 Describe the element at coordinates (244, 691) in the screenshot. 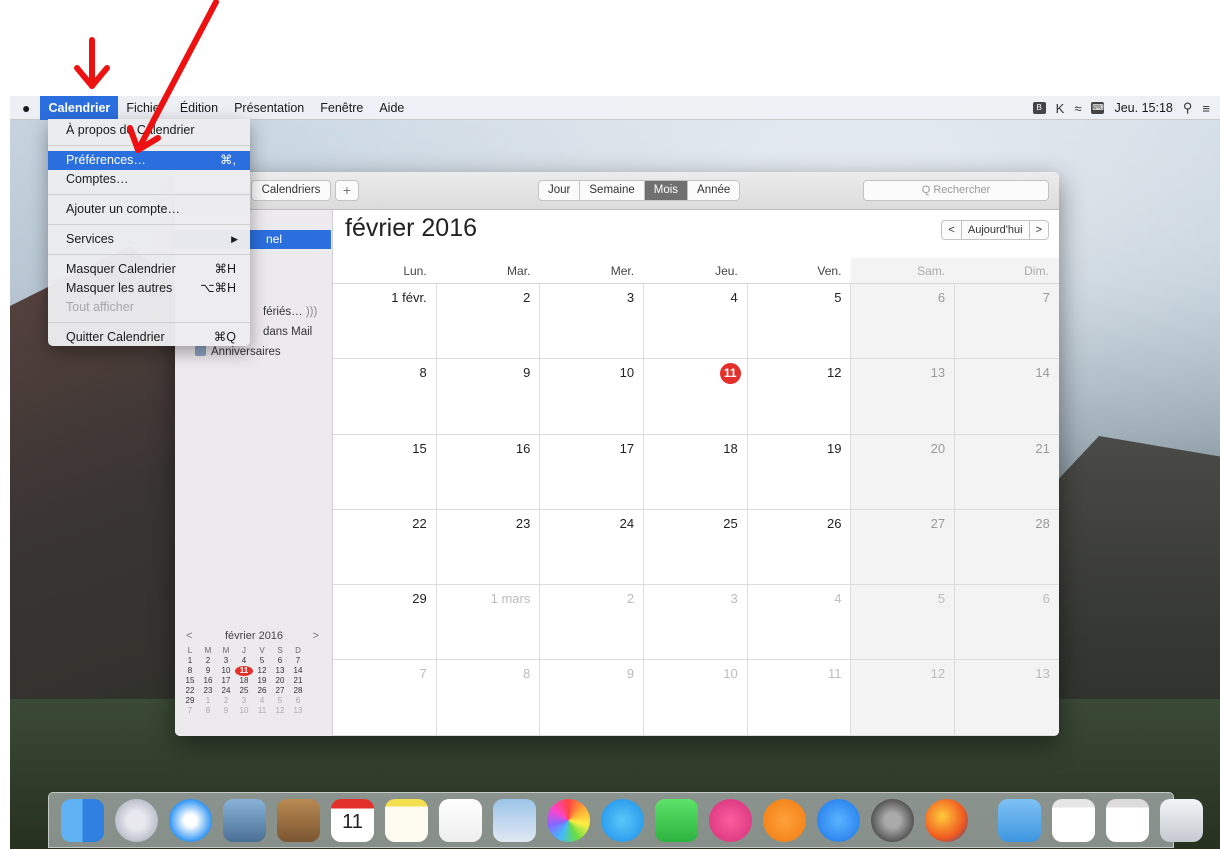

I see `mini-day-cell: 25` at that location.